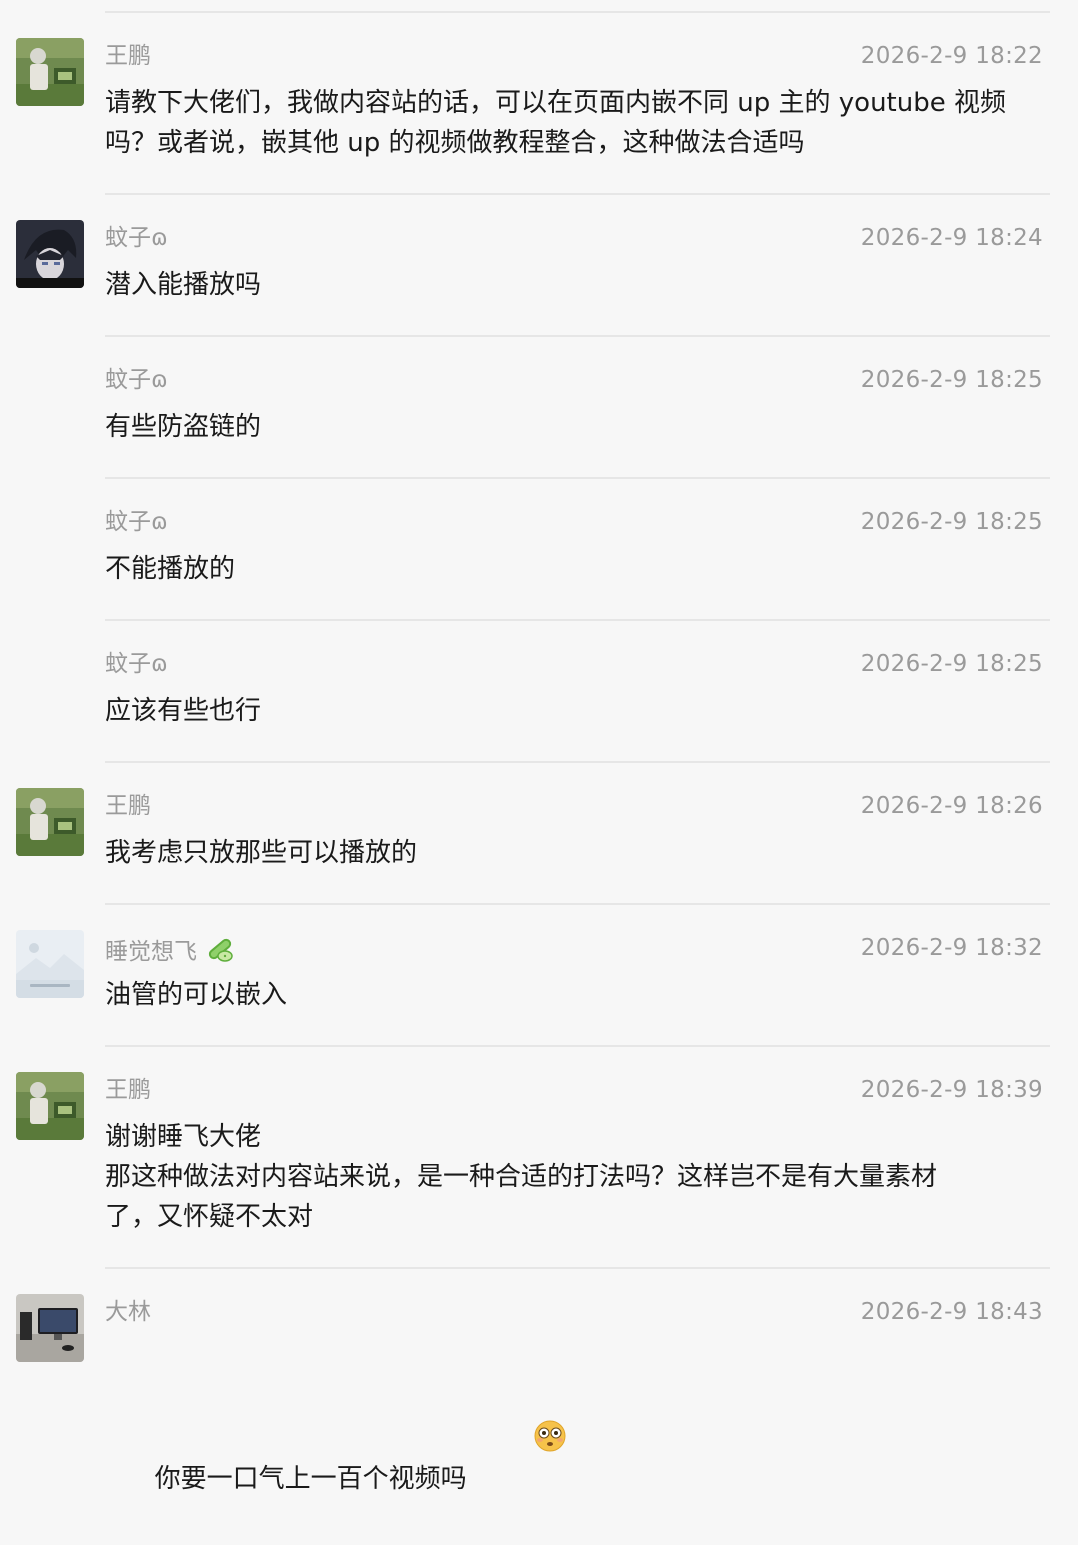  Describe the element at coordinates (220, 952) in the screenshot. I see `cucumber-emoji-icon` at that location.